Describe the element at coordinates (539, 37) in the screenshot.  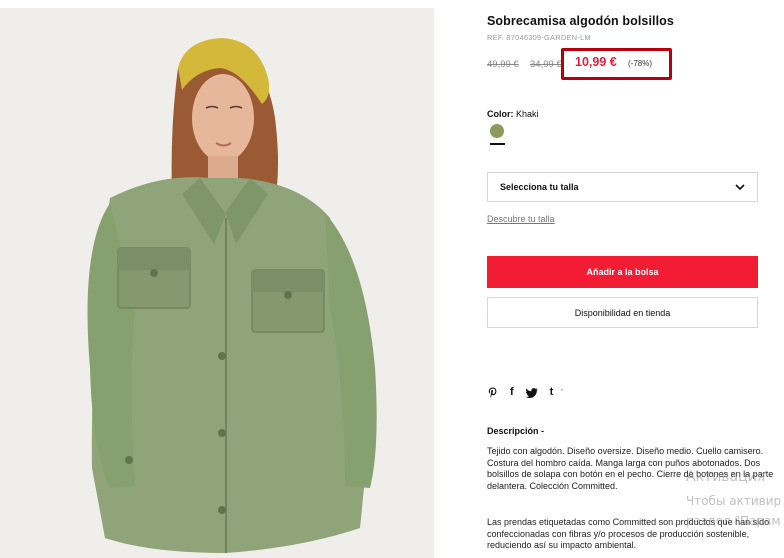
I see `product-reference: REF. 87046309-GARDEN-LM` at that location.